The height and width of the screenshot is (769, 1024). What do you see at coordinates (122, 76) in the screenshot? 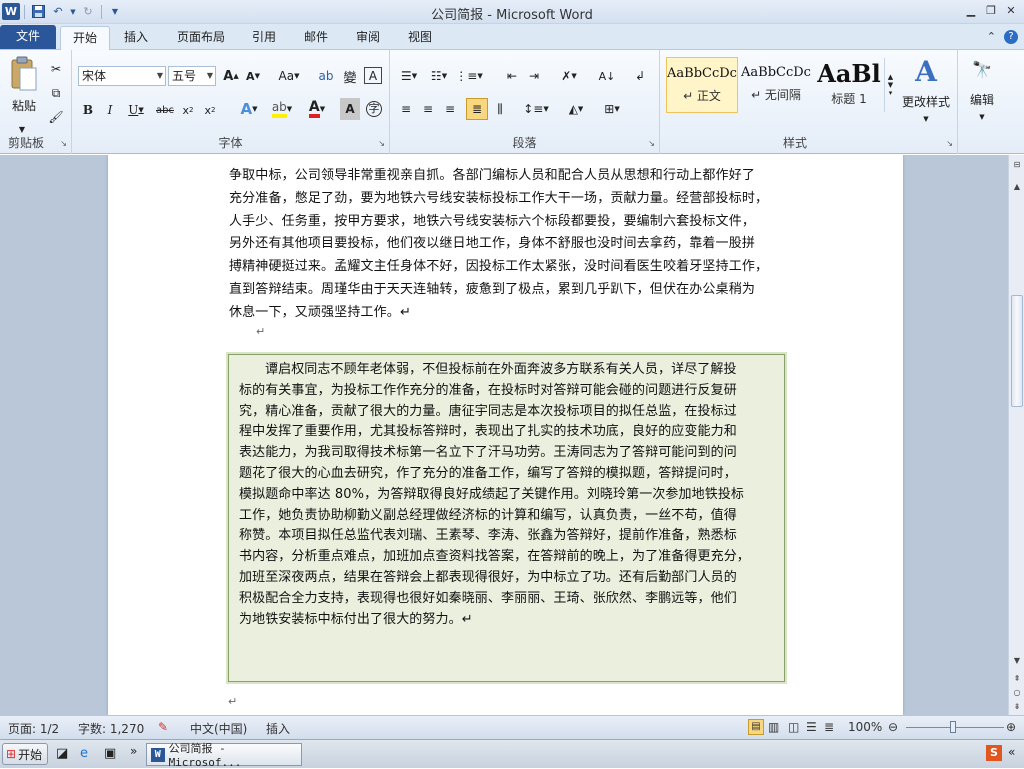
I see `font-name-combo: 宋体 ▼` at bounding box center [122, 76].